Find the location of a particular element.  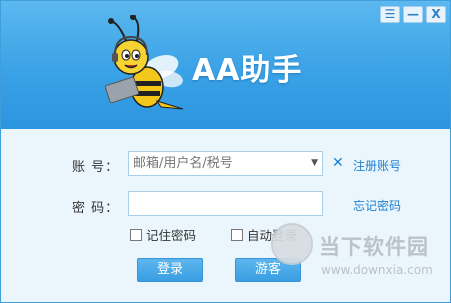

window-controls: ☰ — X is located at coordinates (413, 14).